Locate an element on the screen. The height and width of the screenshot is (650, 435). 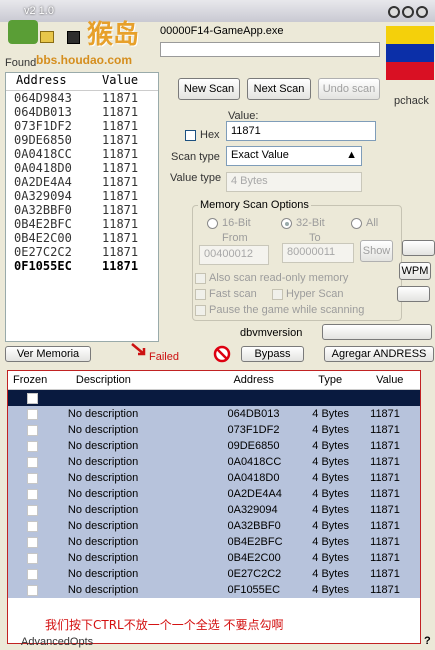
maximize-button is located at coordinates (408, 12).